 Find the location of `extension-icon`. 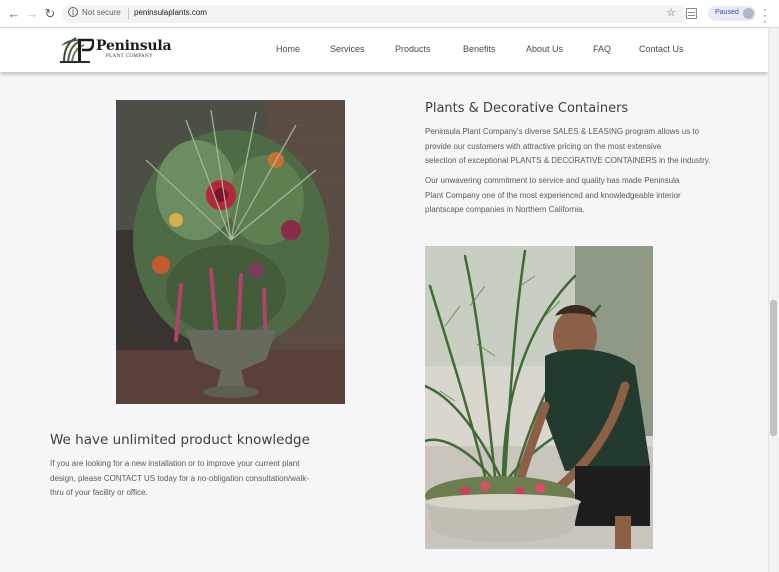

extension-icon is located at coordinates (691, 13).